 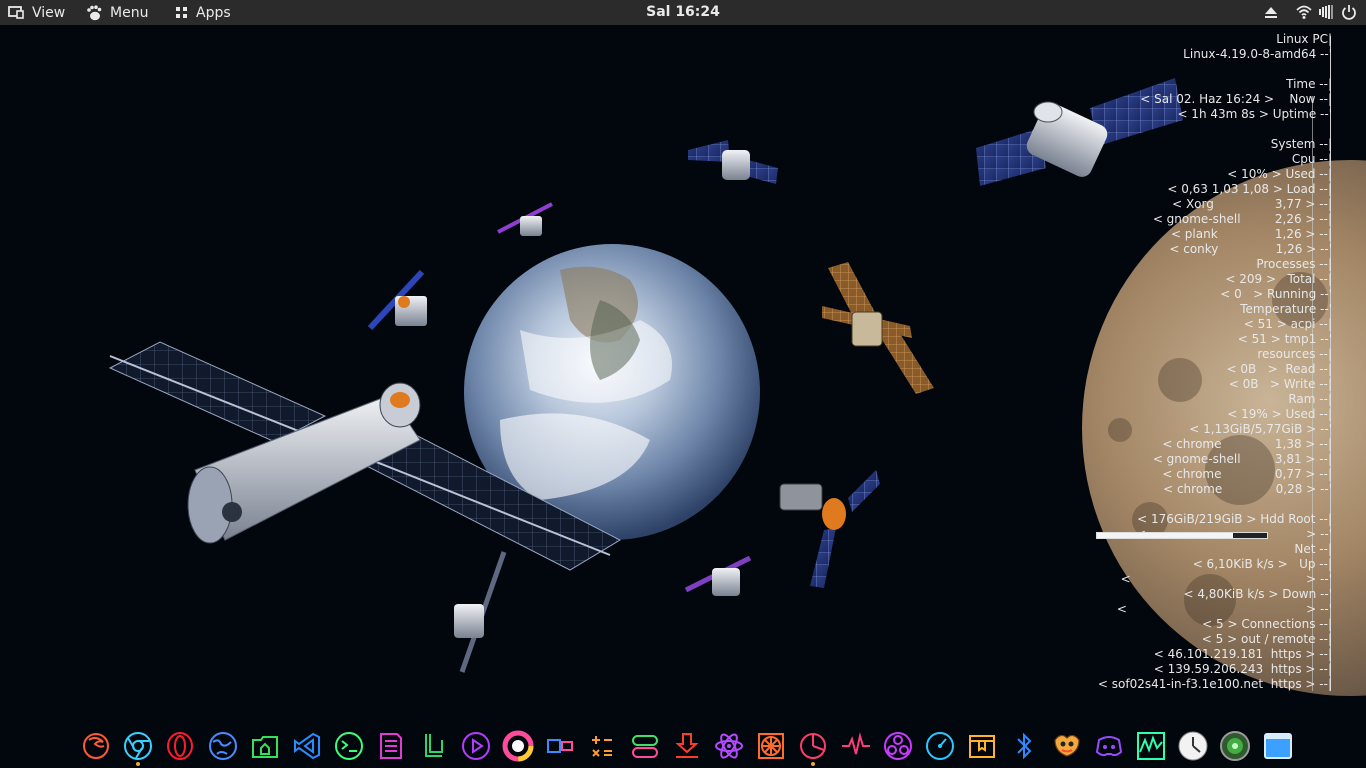 I want to click on conky-line: < 0B > Write --|, so click(x=1280, y=384).